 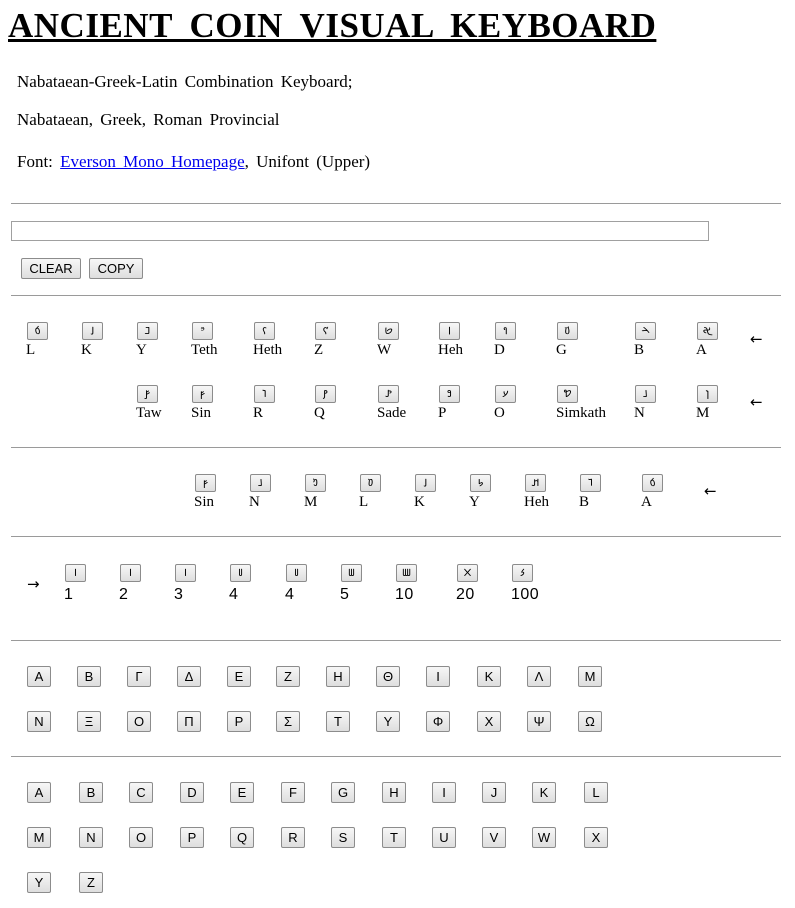 I want to click on letter-key-button: V, so click(x=494, y=837).